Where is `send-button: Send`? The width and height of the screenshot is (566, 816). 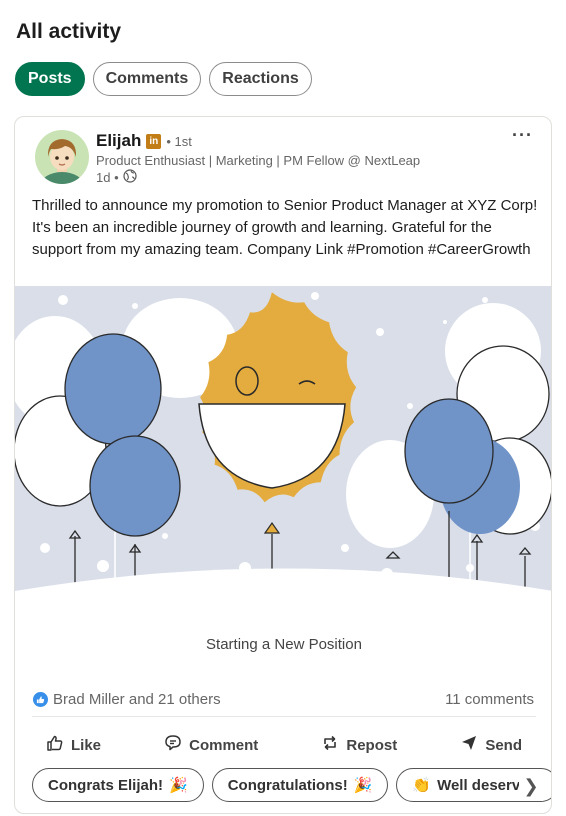
send-button: Send is located at coordinates (491, 745).